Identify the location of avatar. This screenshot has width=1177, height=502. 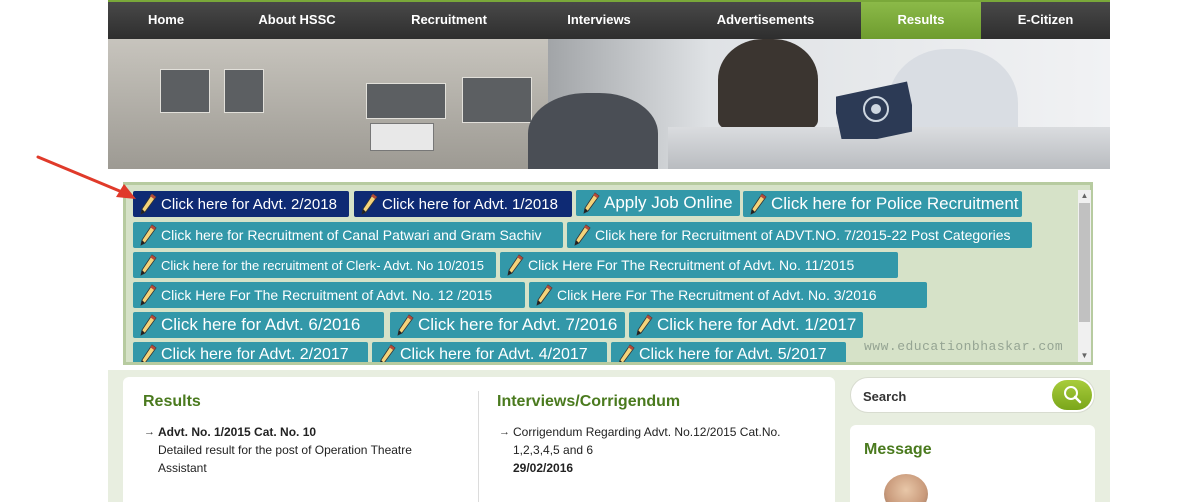
(906, 488).